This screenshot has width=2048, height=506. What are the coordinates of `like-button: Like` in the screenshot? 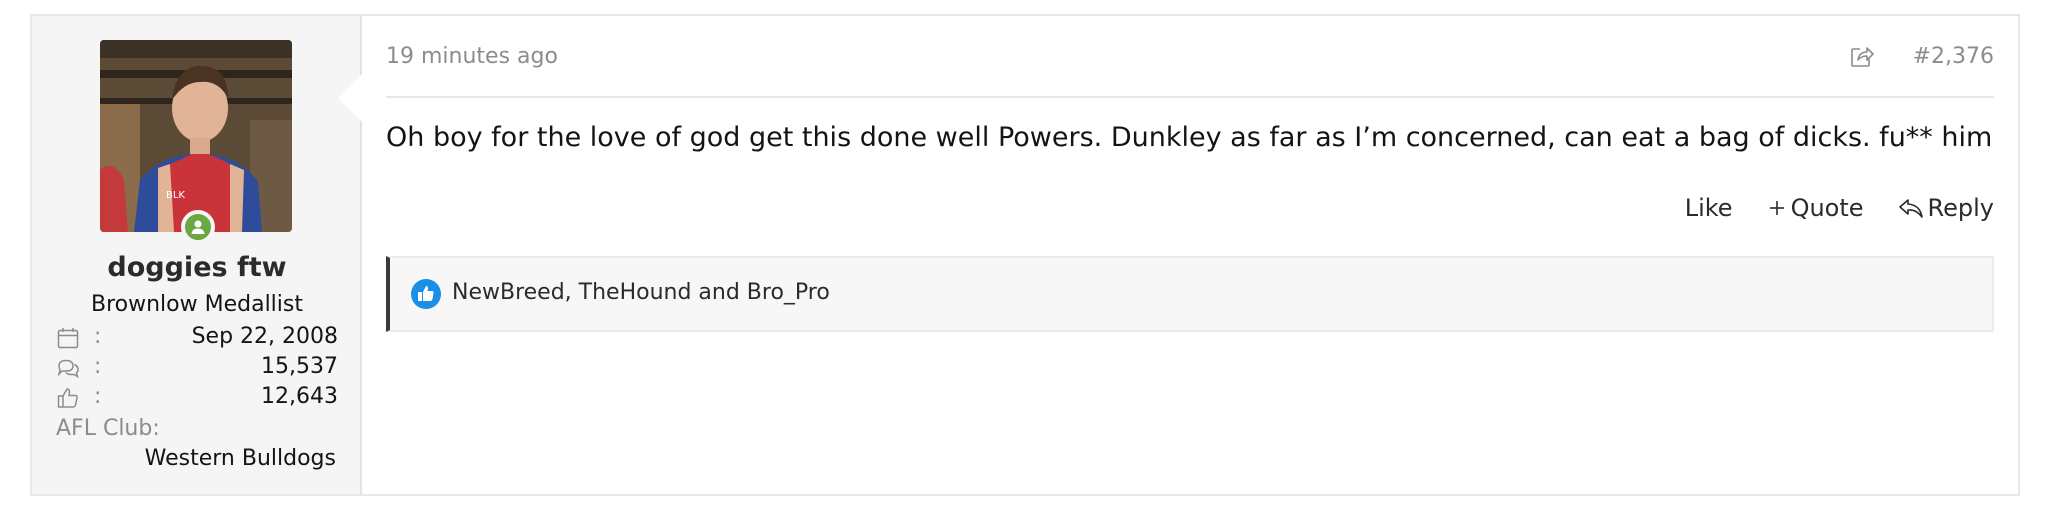 It's located at (1709, 208).